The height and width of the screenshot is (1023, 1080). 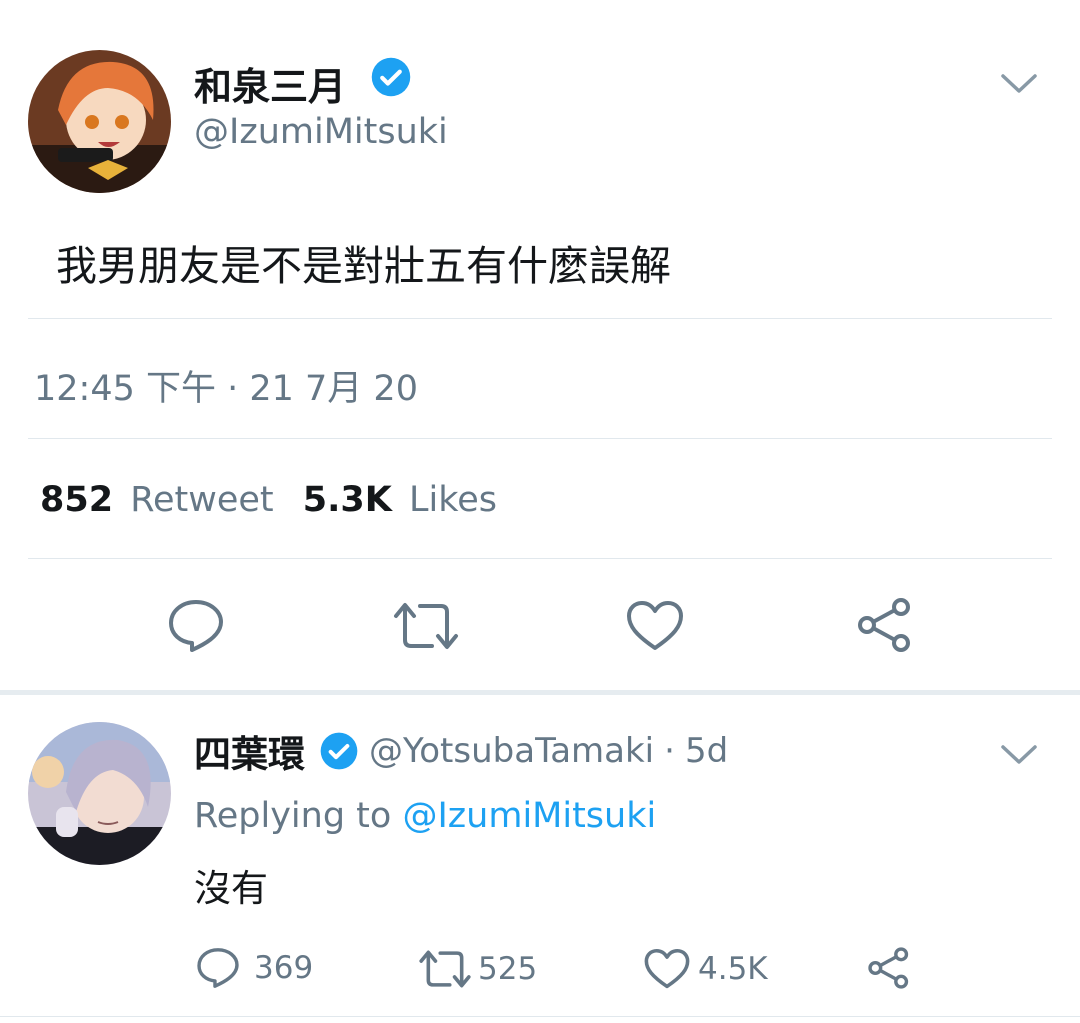 What do you see at coordinates (270, 83) in the screenshot?
I see `main-display-name: 和泉三月` at bounding box center [270, 83].